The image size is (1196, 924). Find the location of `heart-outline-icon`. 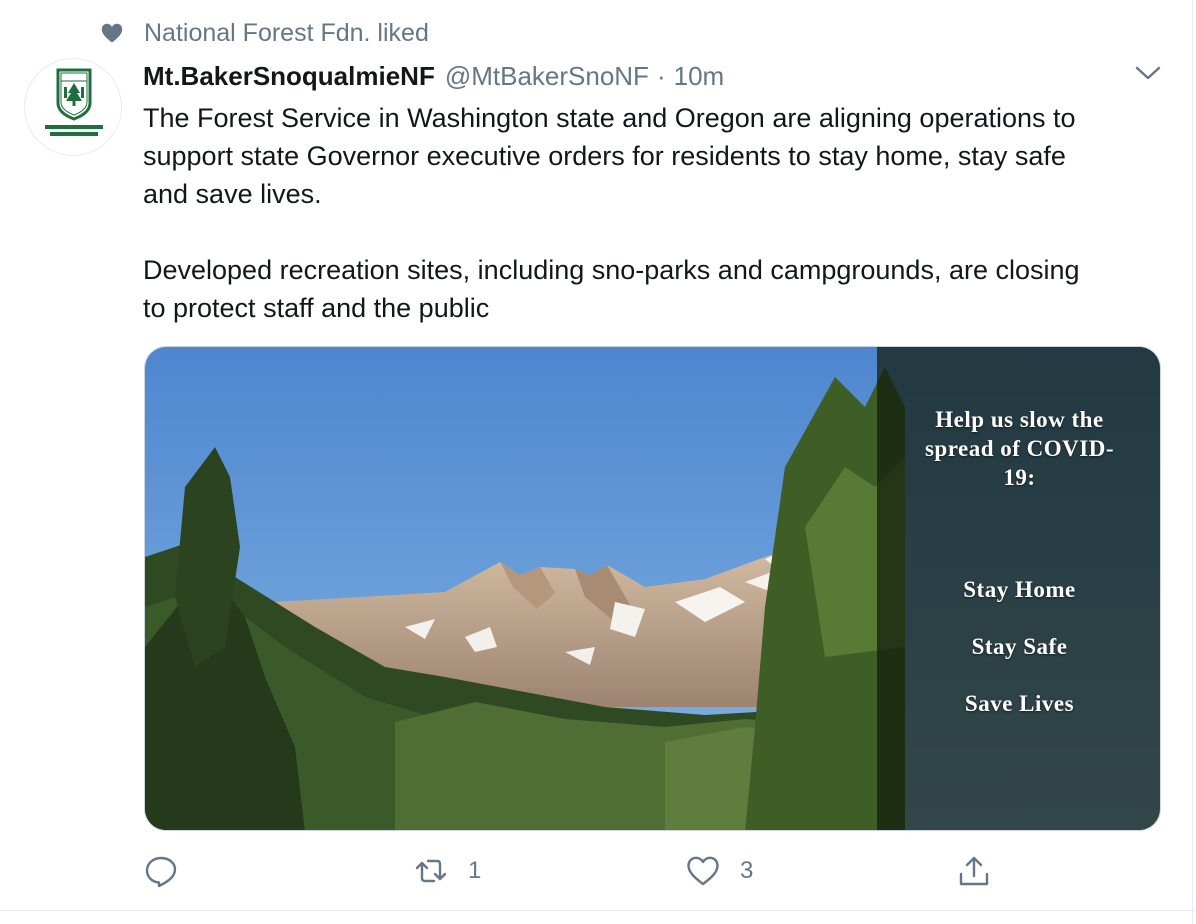

heart-outline-icon is located at coordinates (703, 871).